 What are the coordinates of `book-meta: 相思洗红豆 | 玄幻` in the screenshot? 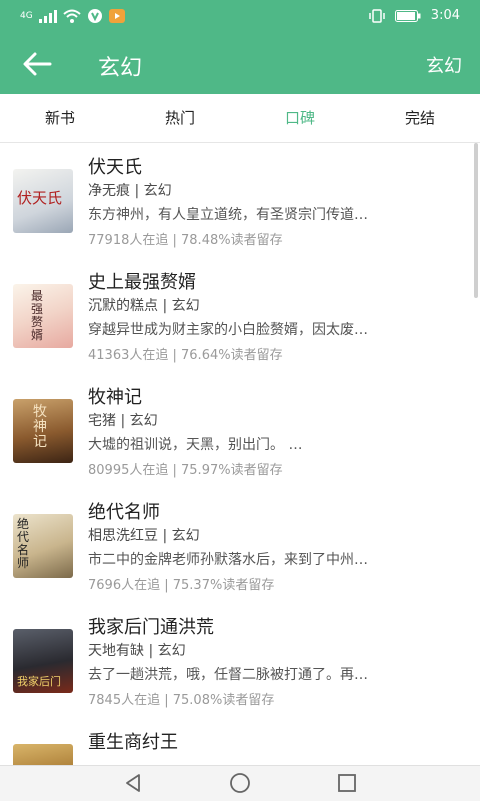 It's located at (144, 536).